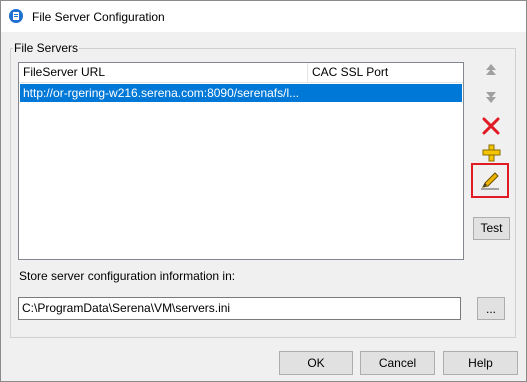 The height and width of the screenshot is (382, 527). Describe the element at coordinates (385, 93) in the screenshot. I see `row-port-cell` at that location.